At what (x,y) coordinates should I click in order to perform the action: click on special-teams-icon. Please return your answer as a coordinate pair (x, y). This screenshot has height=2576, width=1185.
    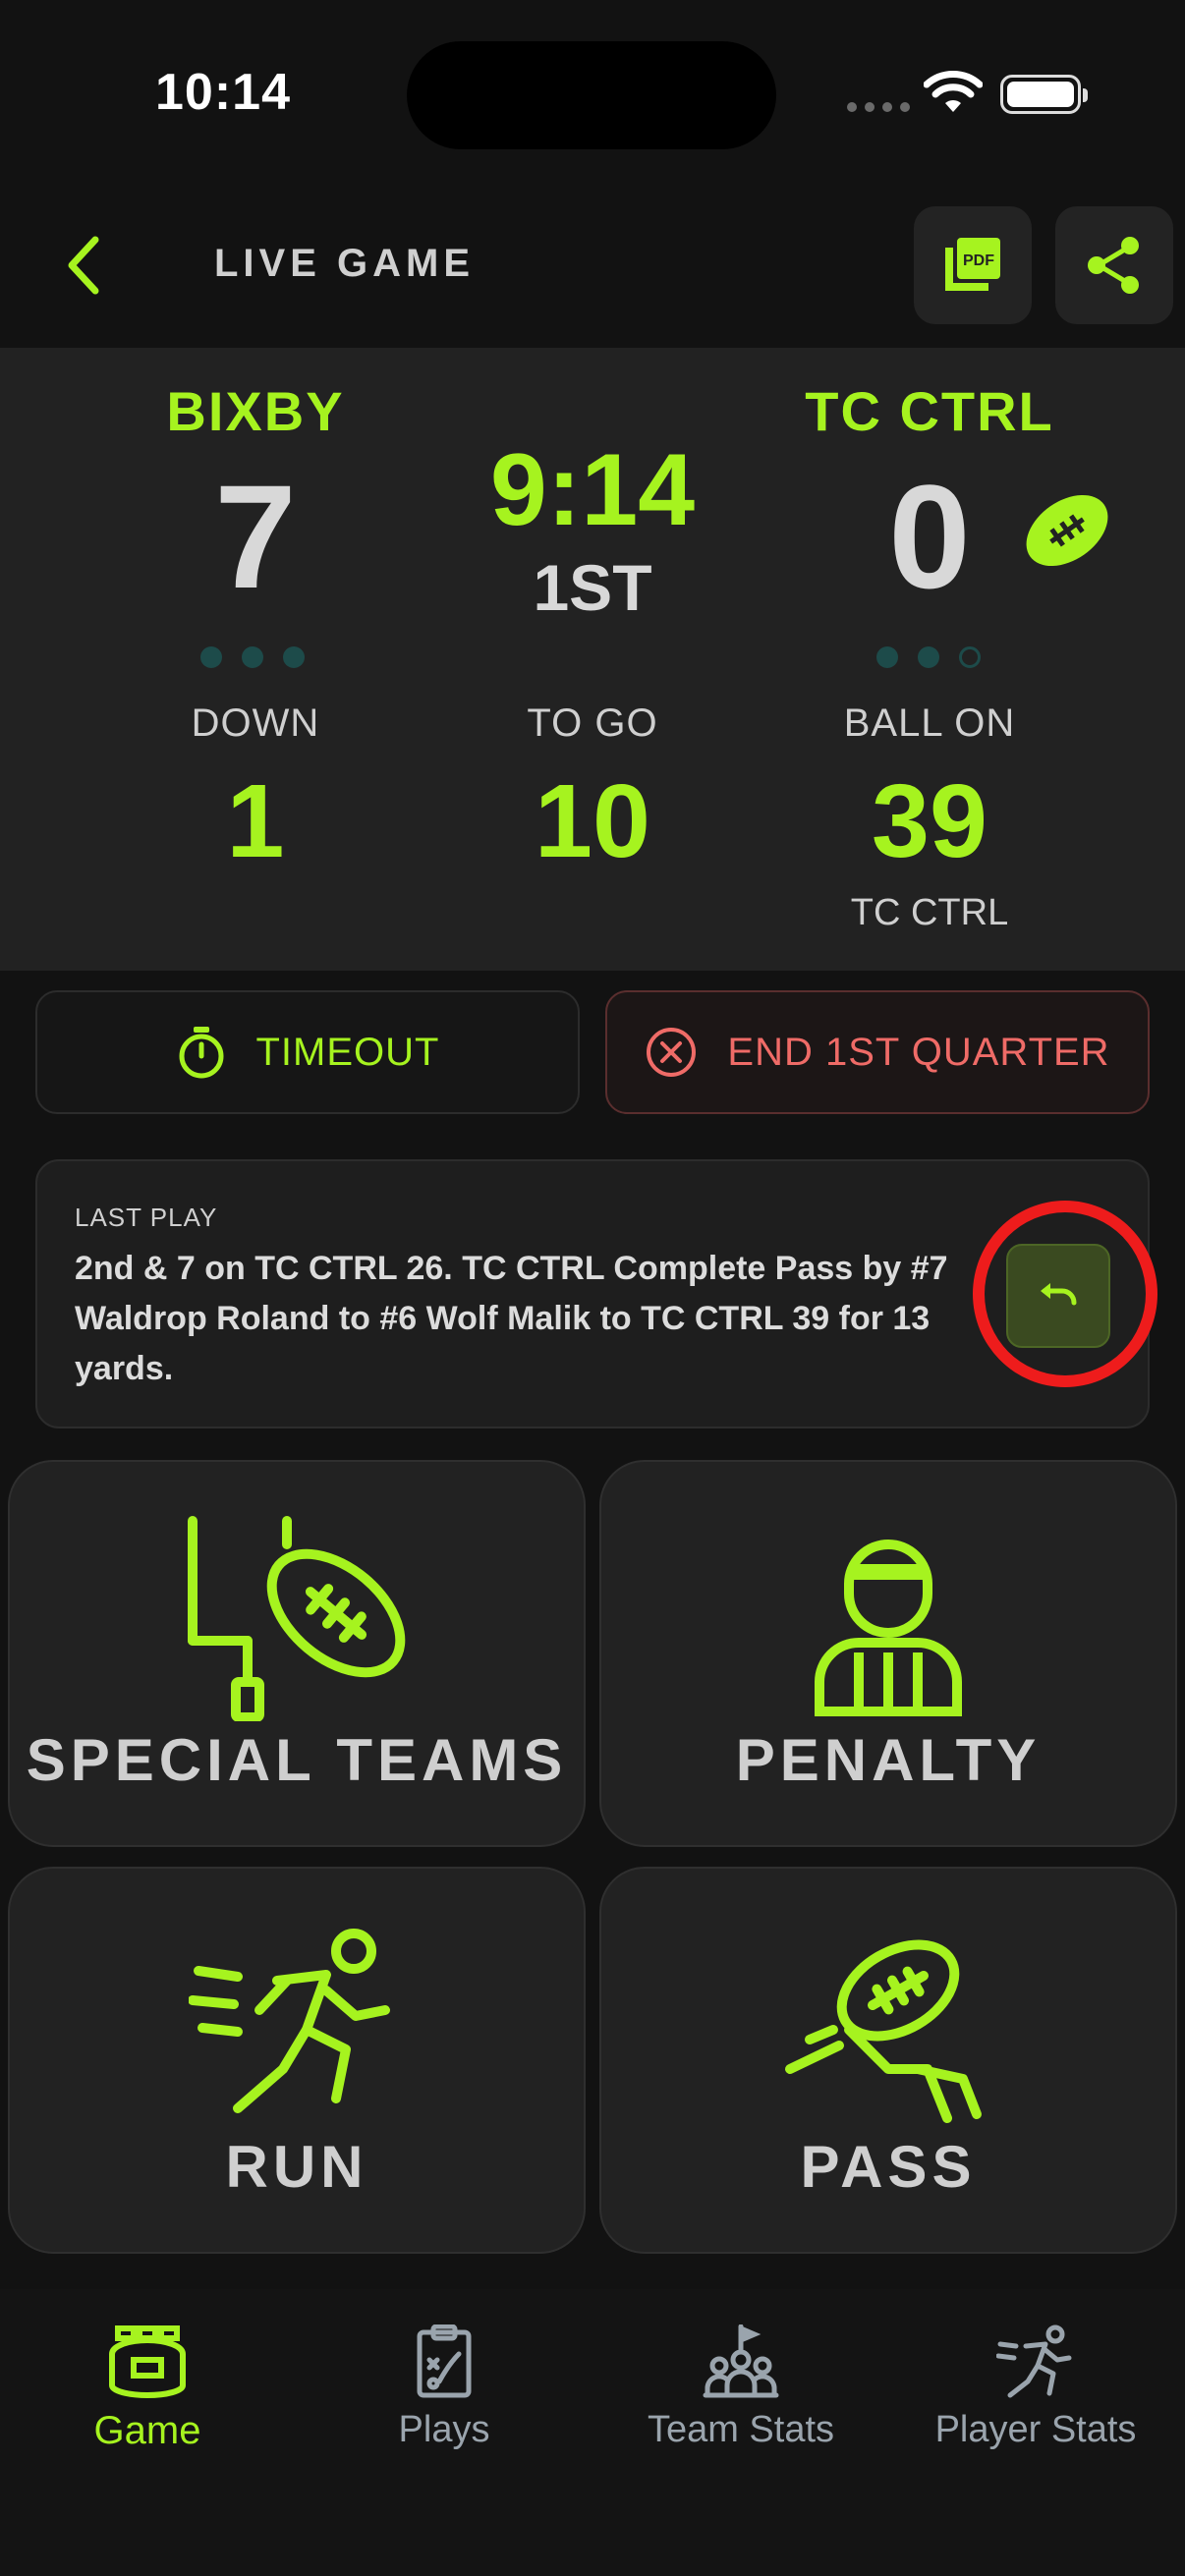
    Looking at the image, I should click on (297, 1618).